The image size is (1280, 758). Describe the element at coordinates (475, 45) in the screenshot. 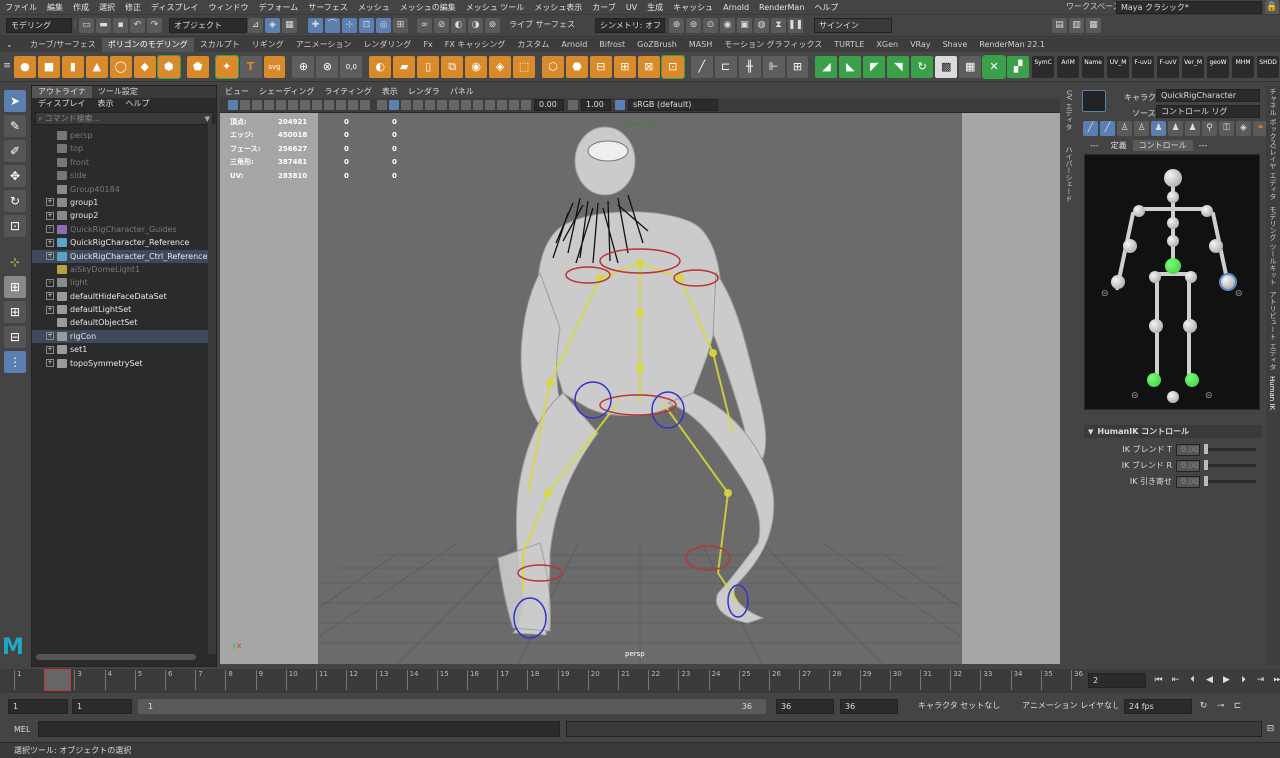

I see `shelf-tab-7: FX キャッシング` at that location.